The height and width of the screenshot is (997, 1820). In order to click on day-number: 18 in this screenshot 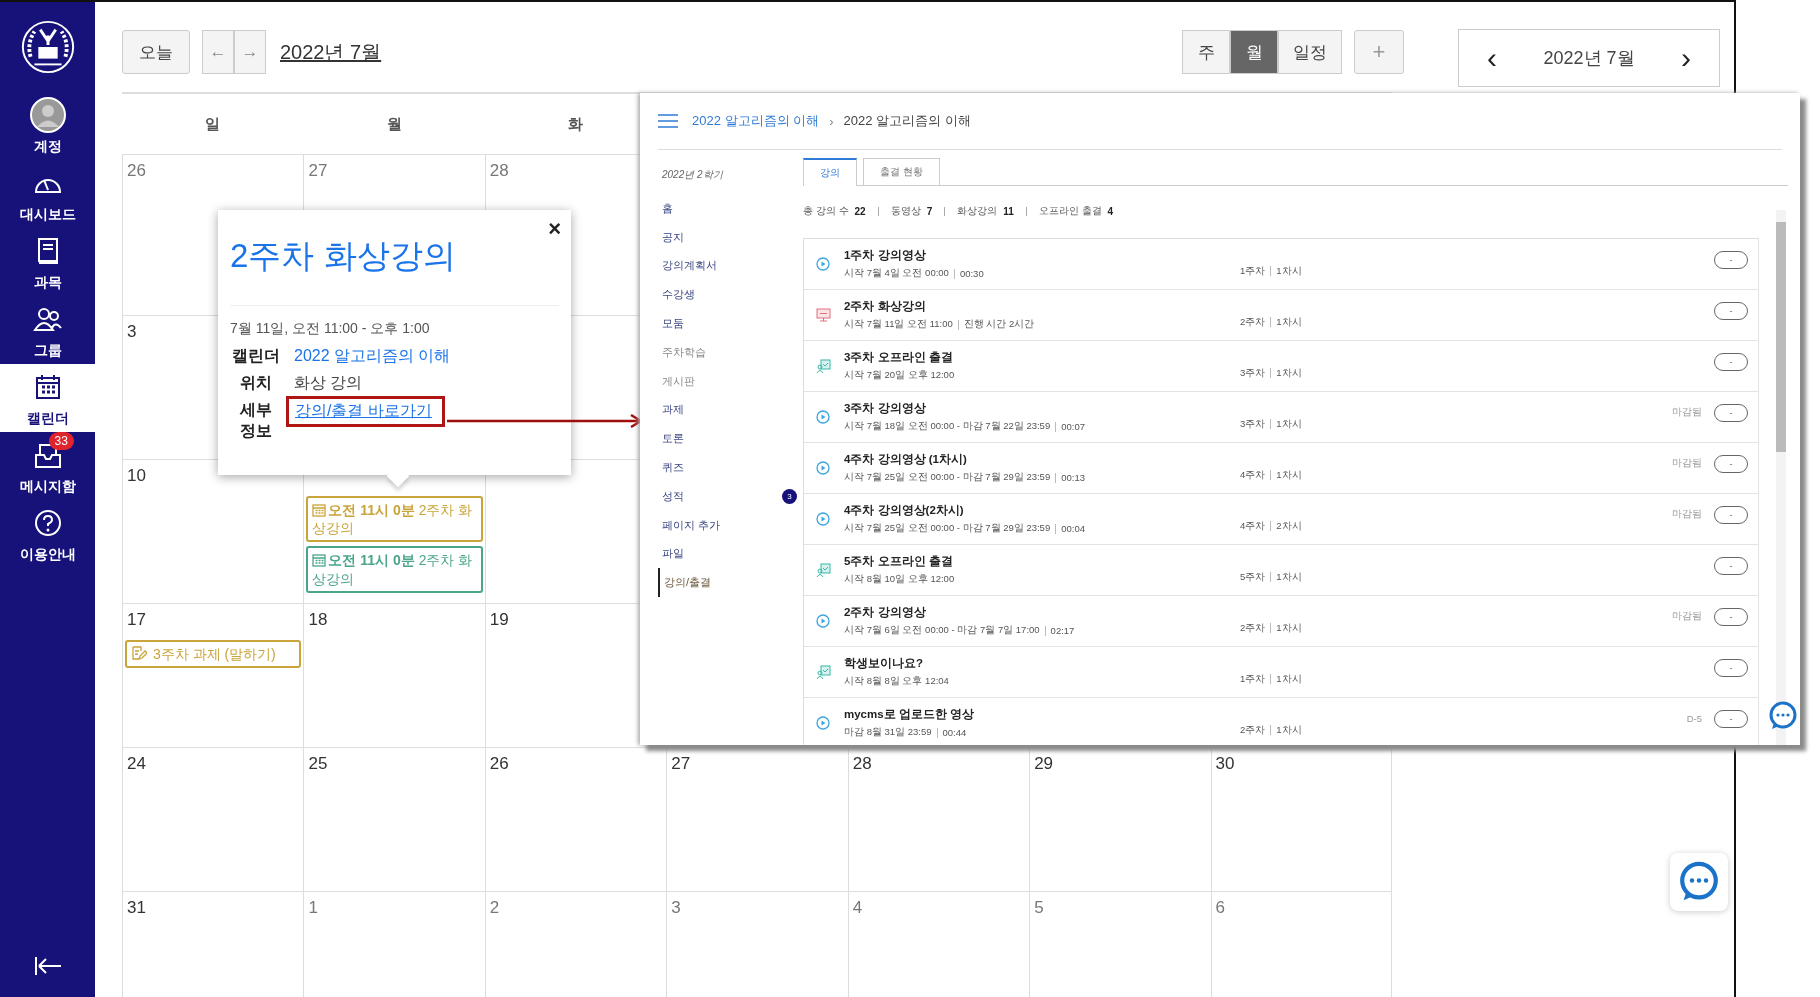, I will do `click(318, 619)`.